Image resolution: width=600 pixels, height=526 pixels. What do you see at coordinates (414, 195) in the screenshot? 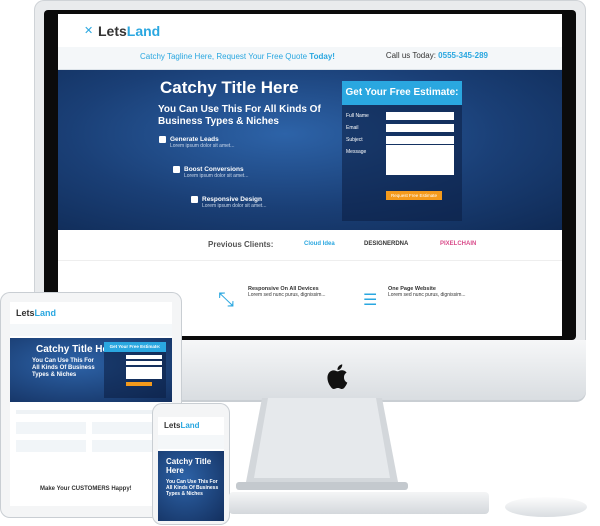
I see `request-estimate-button: Request Free Estimate` at bounding box center [414, 195].